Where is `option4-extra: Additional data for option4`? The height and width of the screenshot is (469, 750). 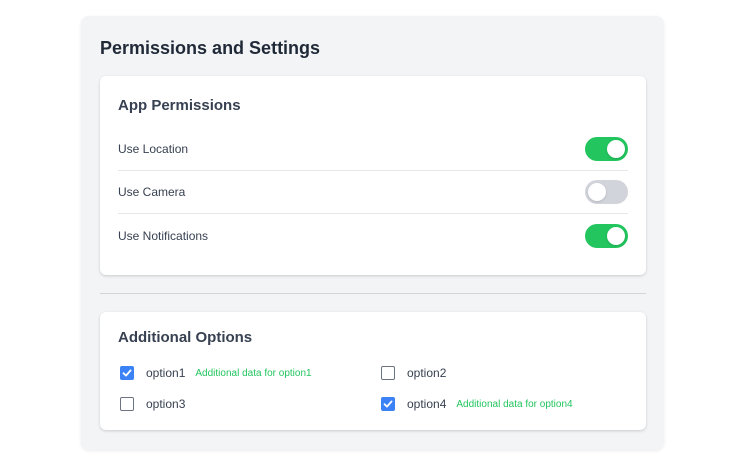
option4-extra: Additional data for option4 is located at coordinates (514, 404).